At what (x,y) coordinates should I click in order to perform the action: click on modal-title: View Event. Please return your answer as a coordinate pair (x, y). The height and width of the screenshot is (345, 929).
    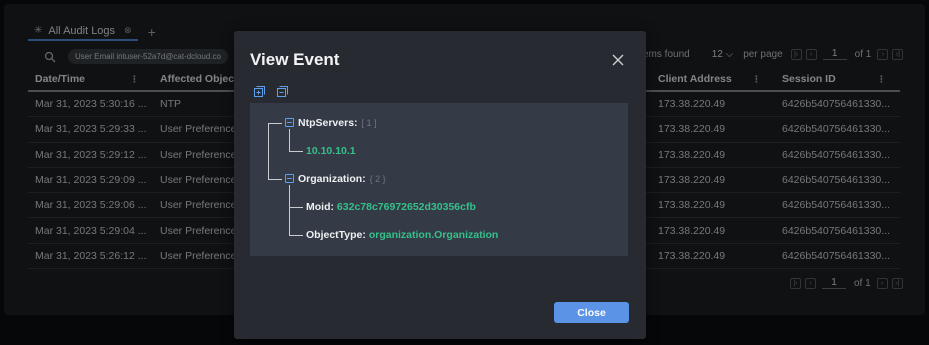
    Looking at the image, I should click on (295, 59).